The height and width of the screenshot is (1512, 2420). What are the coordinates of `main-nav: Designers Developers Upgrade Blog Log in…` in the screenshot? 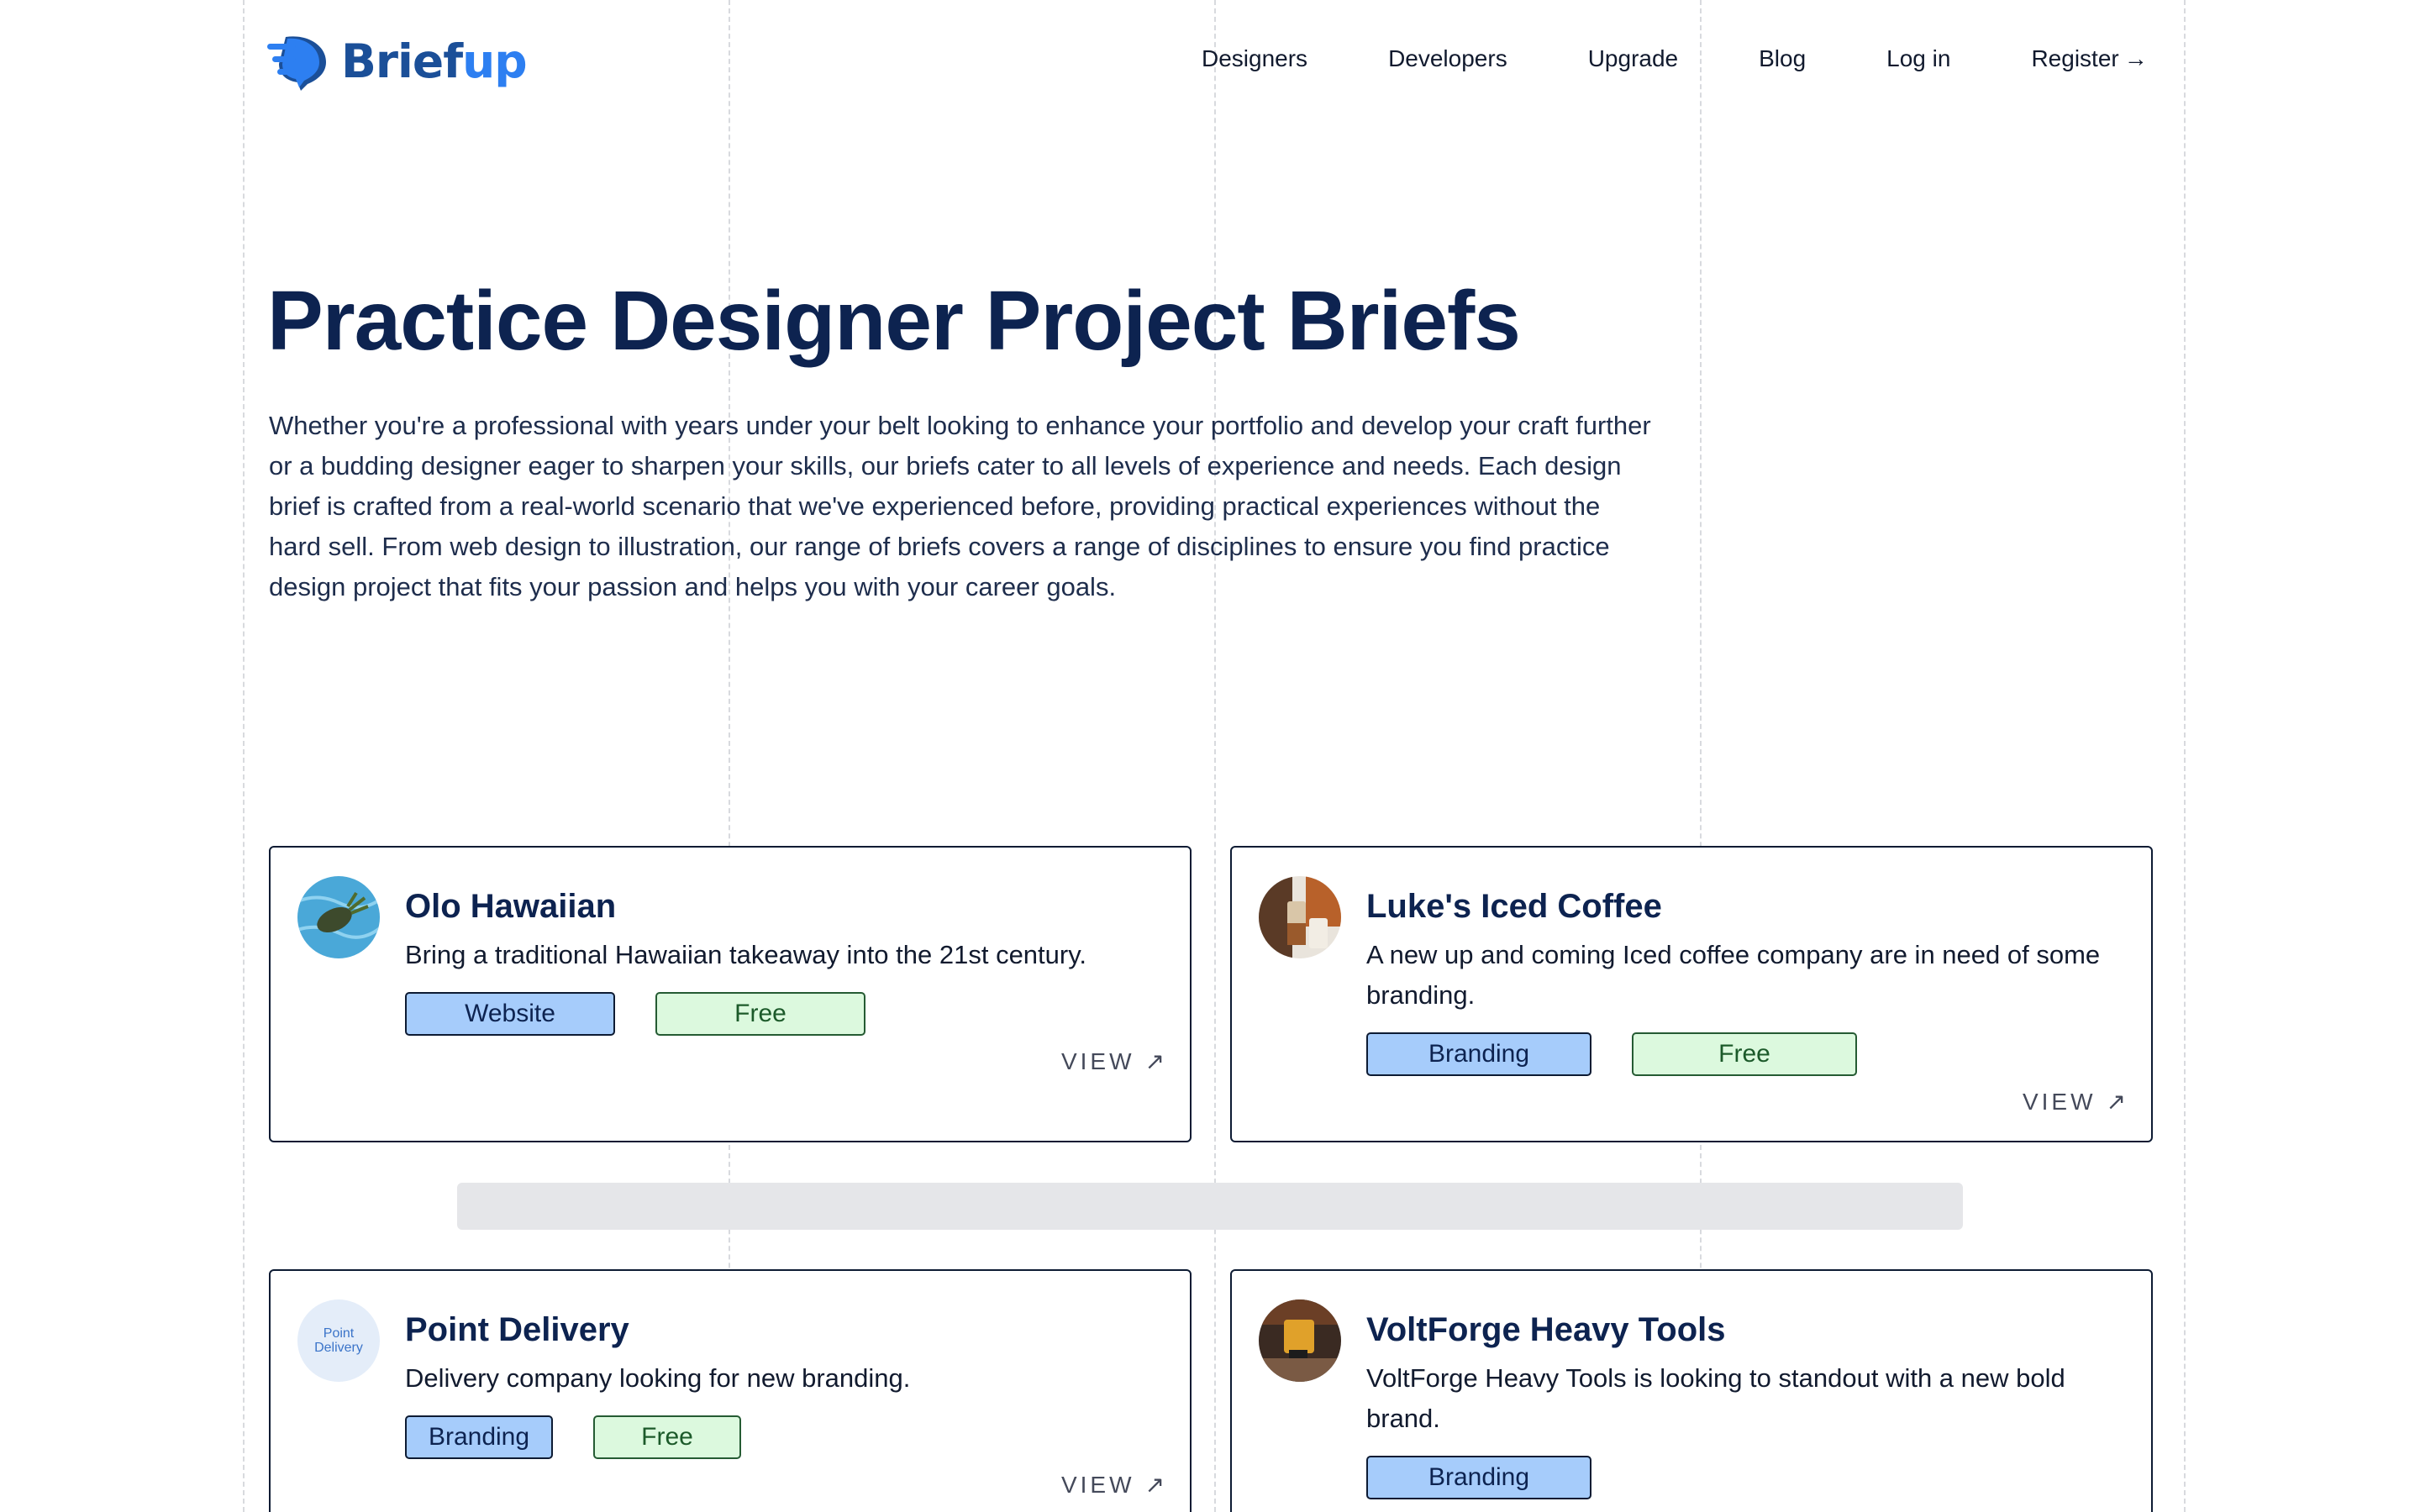 It's located at (1675, 58).